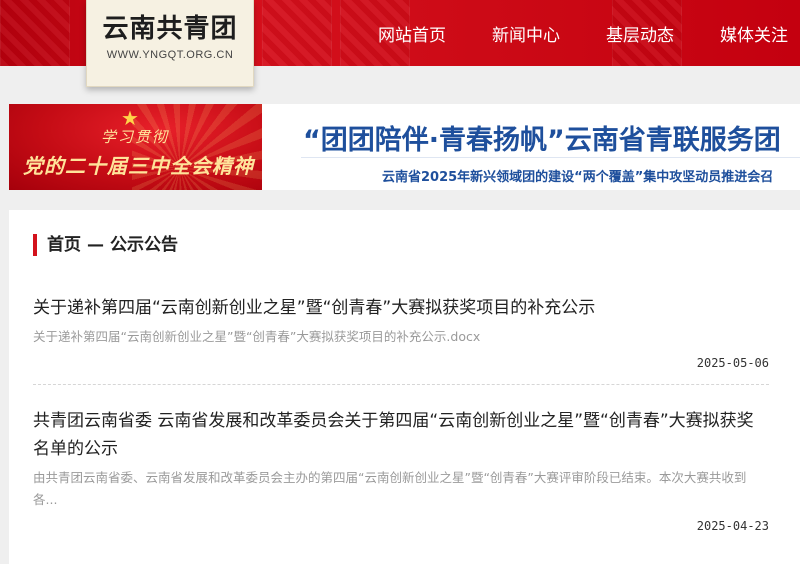 Image resolution: width=800 pixels, height=564 pixels. Describe the element at coordinates (64, 245) in the screenshot. I see `breadcrumb-home: 首页` at that location.